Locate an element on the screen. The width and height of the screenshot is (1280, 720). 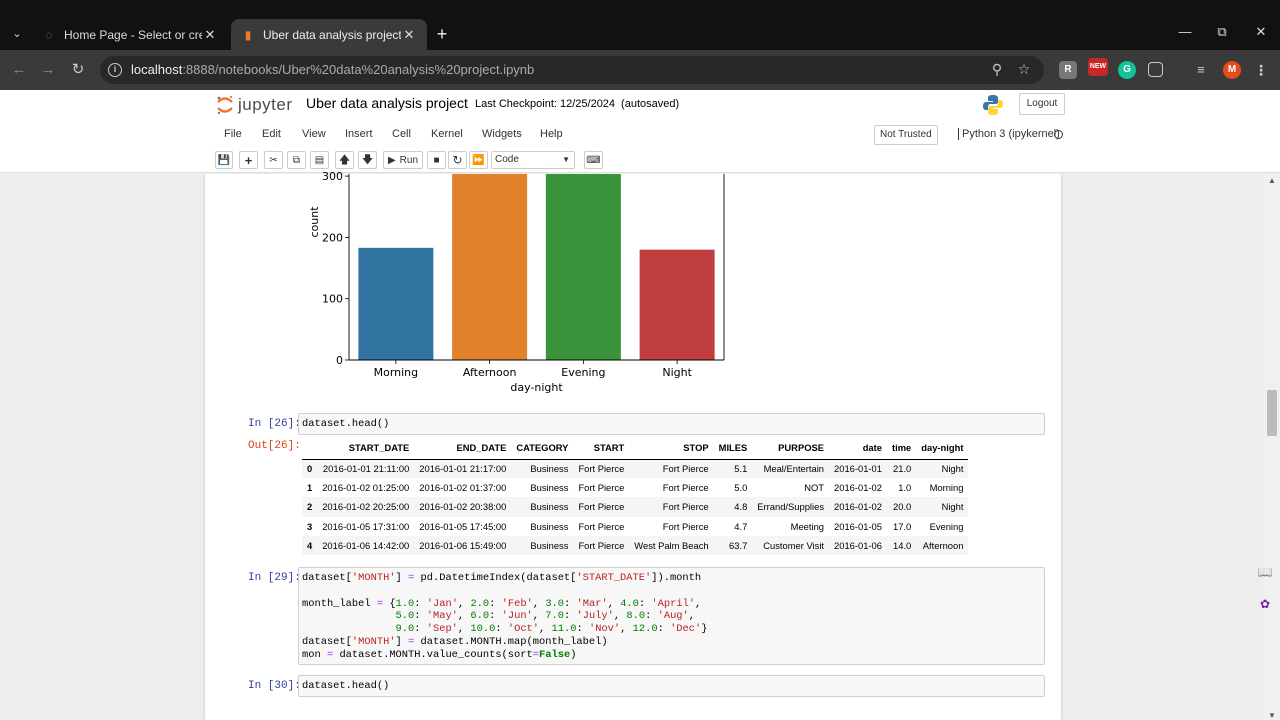
menu-edit: Edit is located at coordinates (271, 134).